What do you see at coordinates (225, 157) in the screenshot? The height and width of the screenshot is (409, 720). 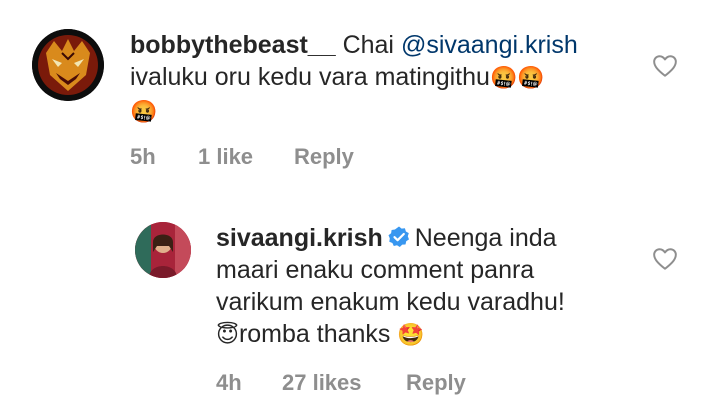 I see `like-count: 1 like` at bounding box center [225, 157].